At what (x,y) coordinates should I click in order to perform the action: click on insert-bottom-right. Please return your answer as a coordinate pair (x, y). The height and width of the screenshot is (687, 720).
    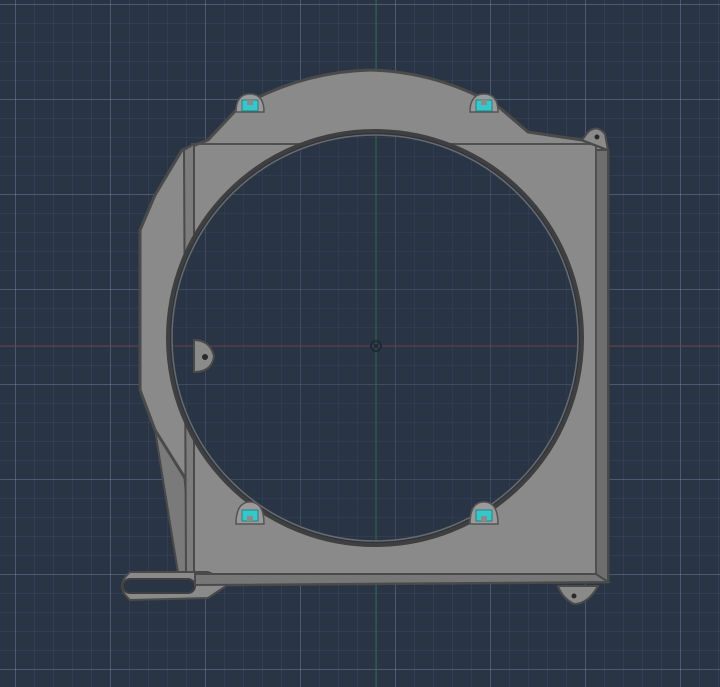
    Looking at the image, I should click on (484, 513).